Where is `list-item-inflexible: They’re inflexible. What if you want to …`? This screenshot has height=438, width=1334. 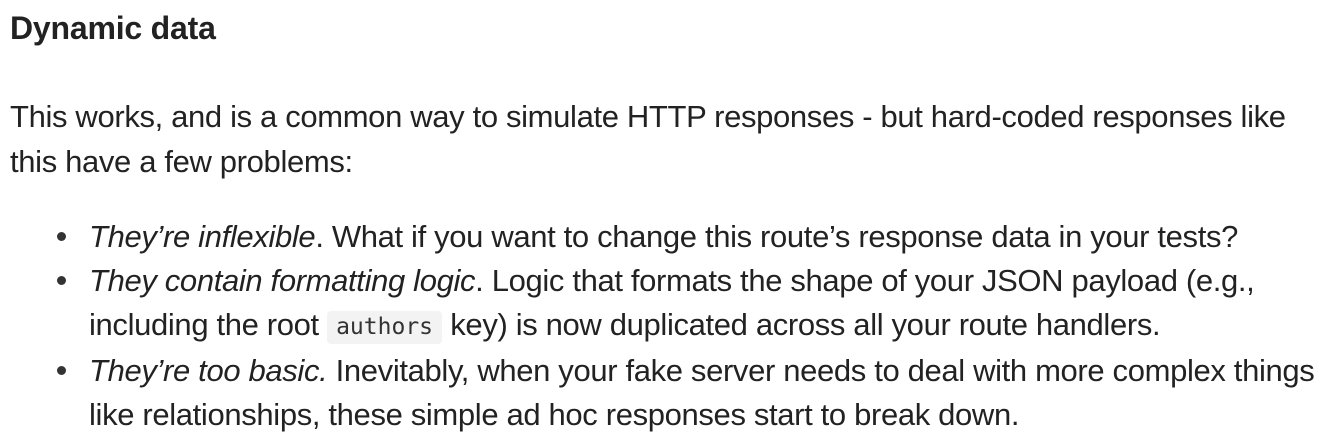 list-item-inflexible: They’re inflexible. What if you want to … is located at coordinates (668, 237).